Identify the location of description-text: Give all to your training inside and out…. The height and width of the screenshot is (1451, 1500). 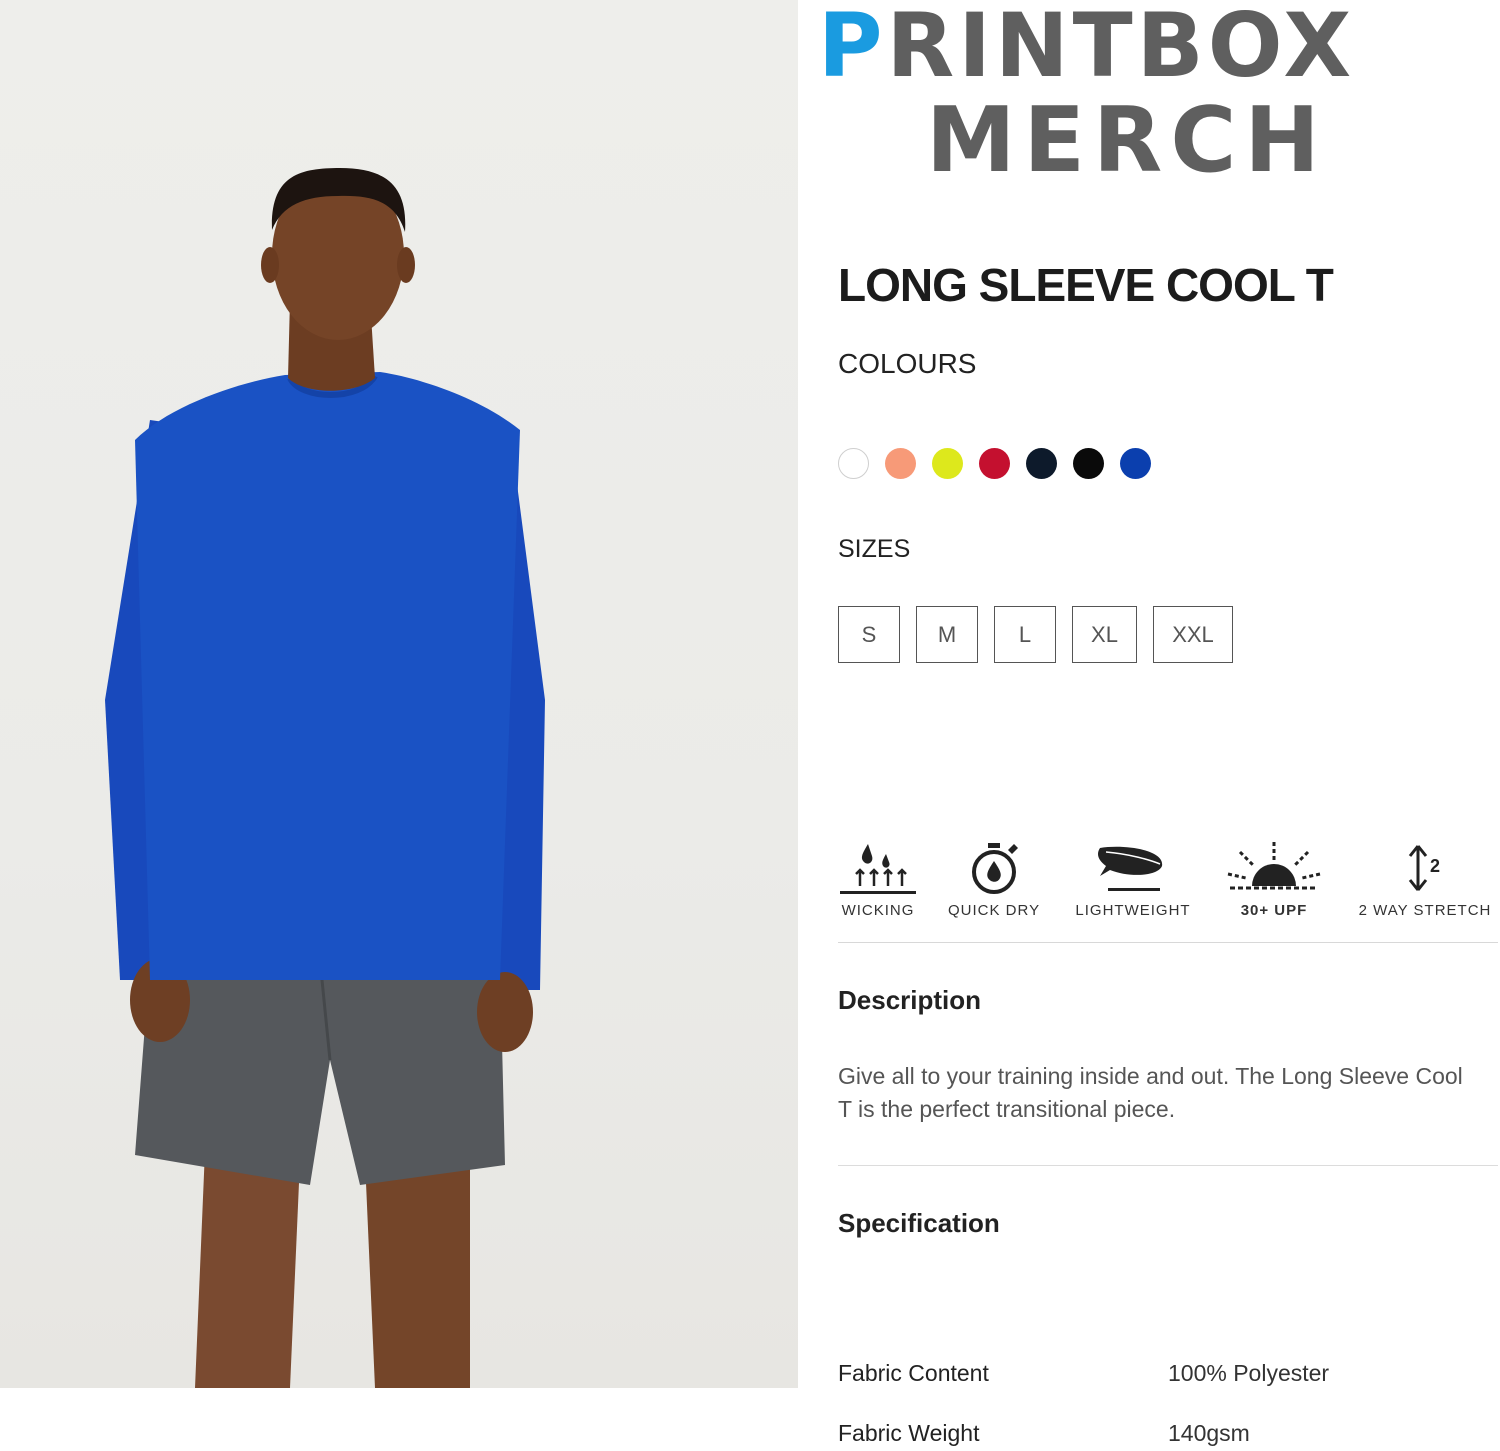
(1150, 1092).